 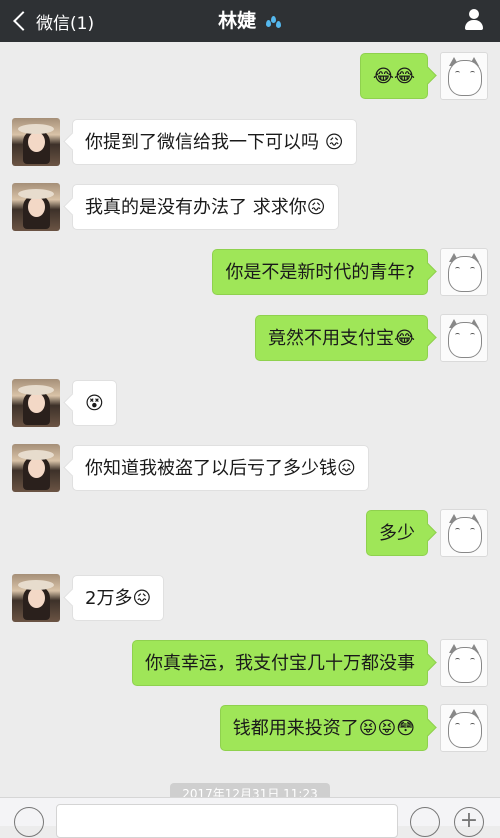 I want to click on message-bubble-sent: 你真幸运，我支付宝几十万都没事, so click(x=280, y=663).